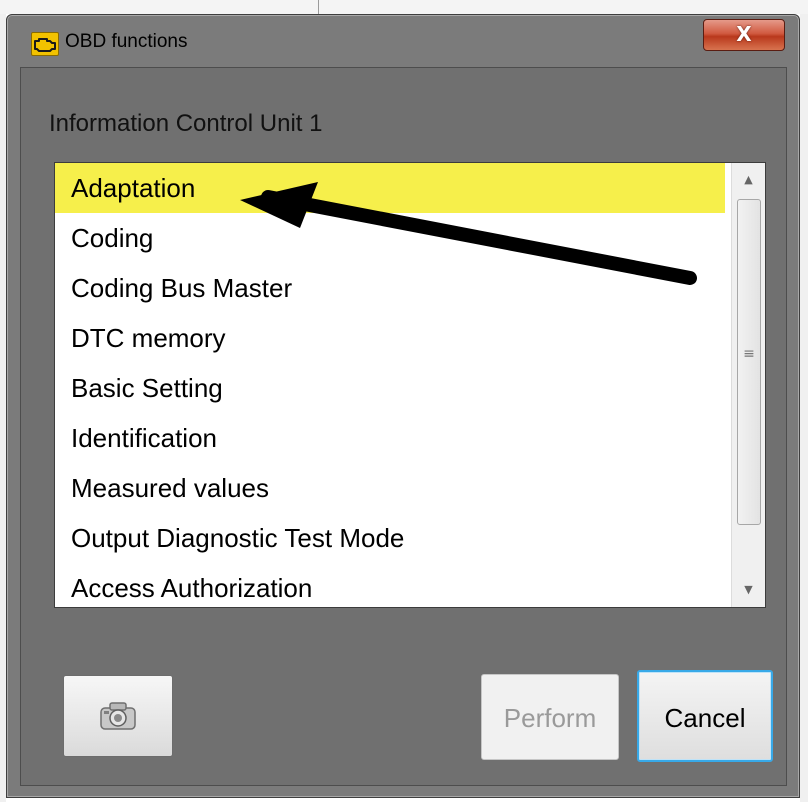 Image resolution: width=808 pixels, height=802 pixels. I want to click on engine-warning-icon, so click(45, 44).